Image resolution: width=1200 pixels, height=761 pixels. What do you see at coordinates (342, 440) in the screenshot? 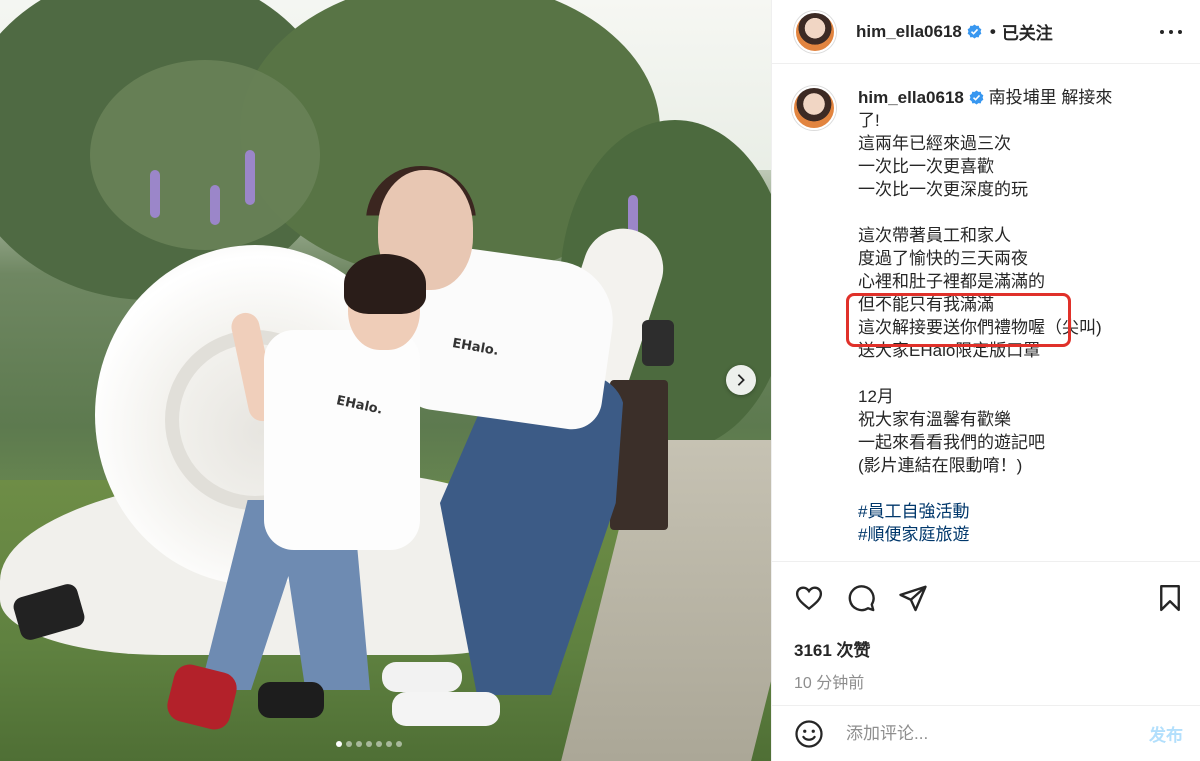
I see `kid-shirt` at bounding box center [342, 440].